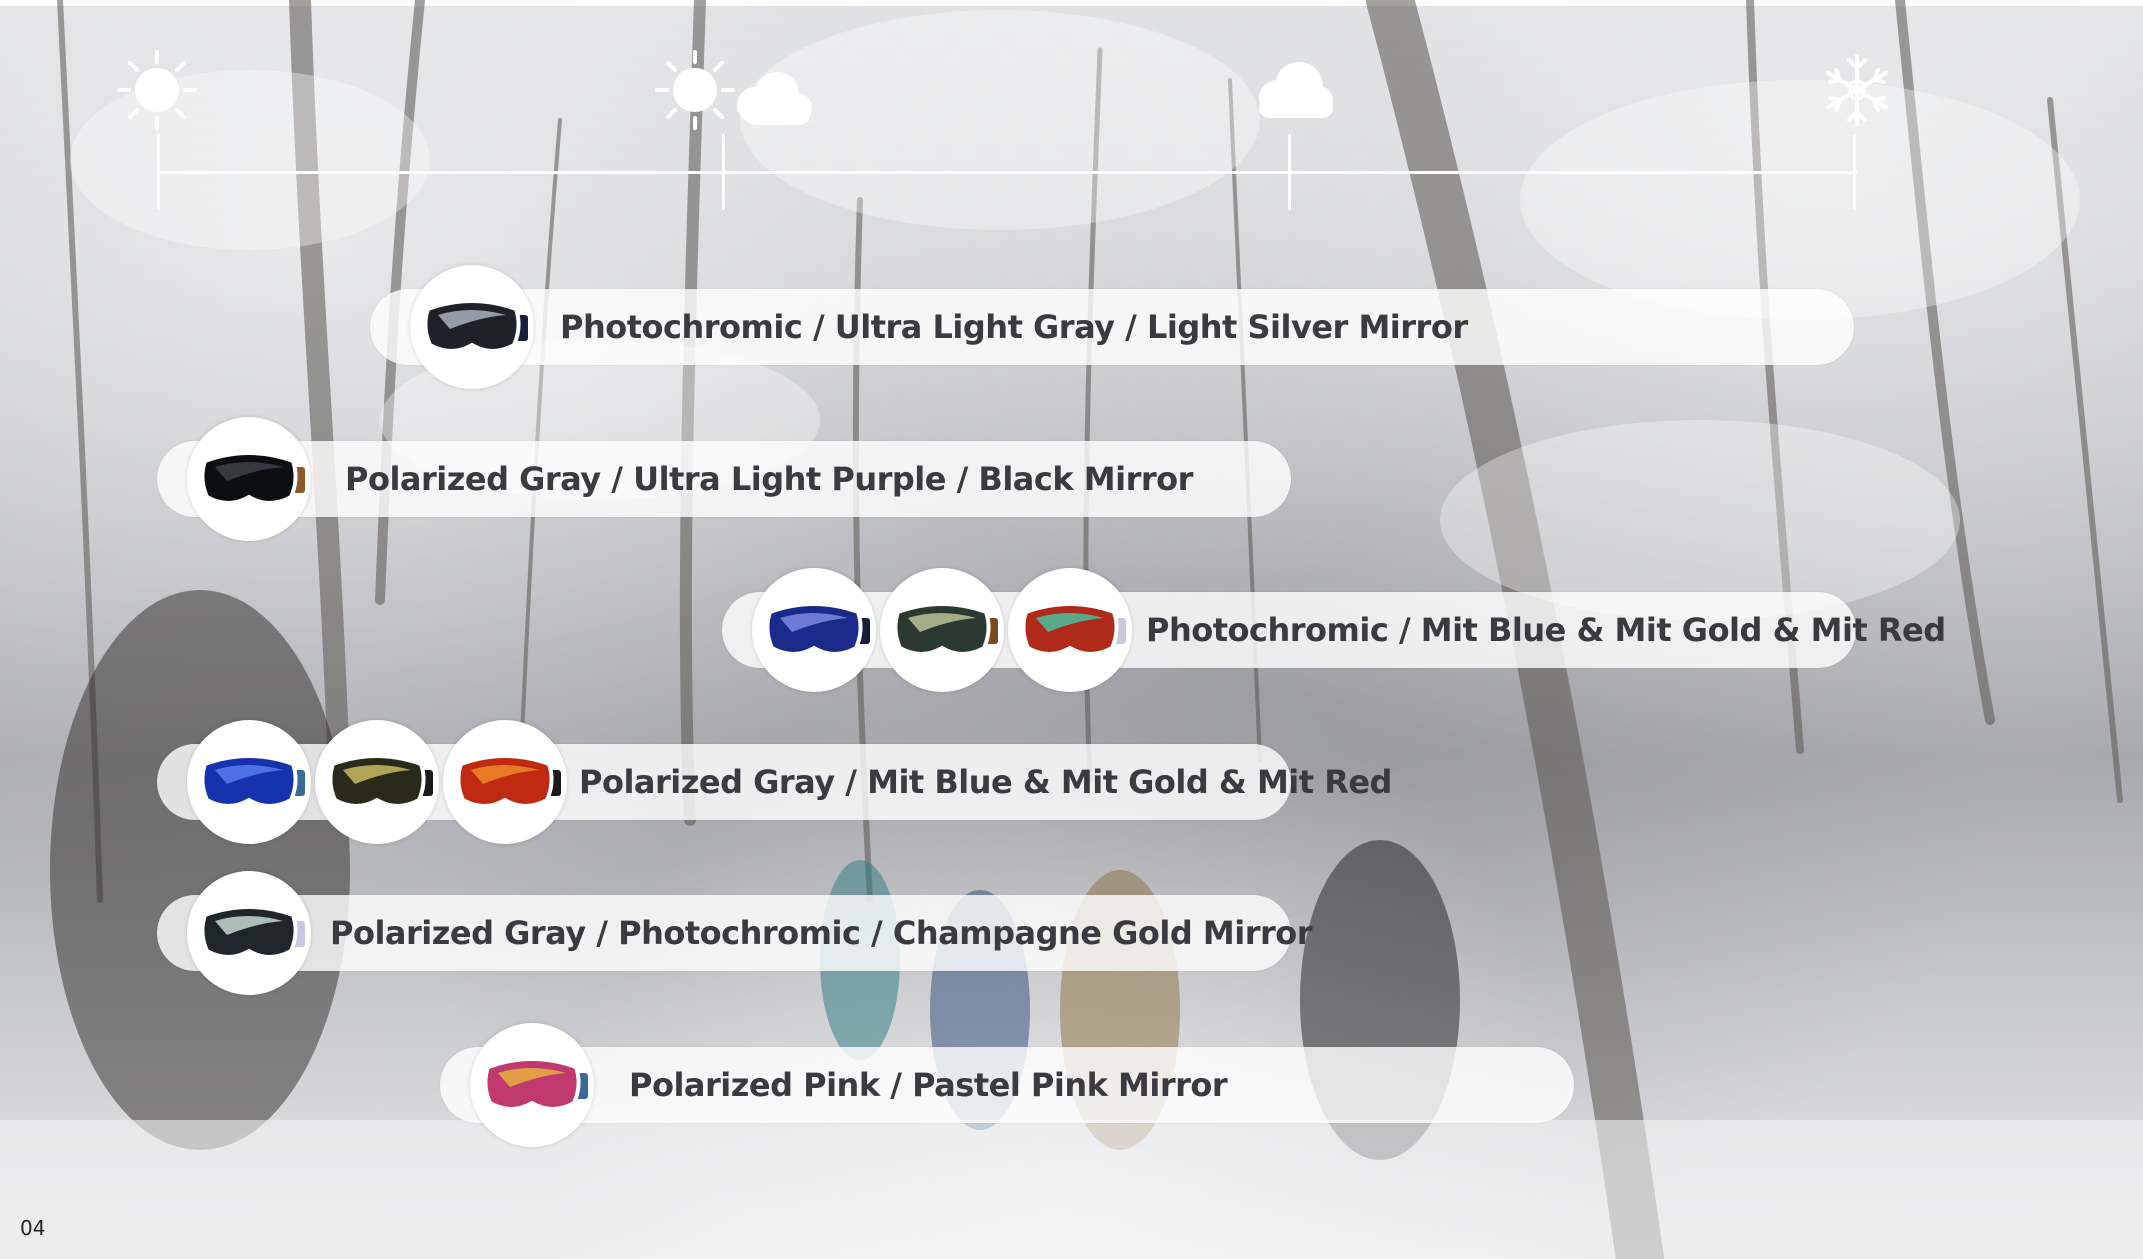 The image size is (2143, 1259). I want to click on lens-option-label: Polarized Pink / Pastel Pink Mirror, so click(928, 1085).